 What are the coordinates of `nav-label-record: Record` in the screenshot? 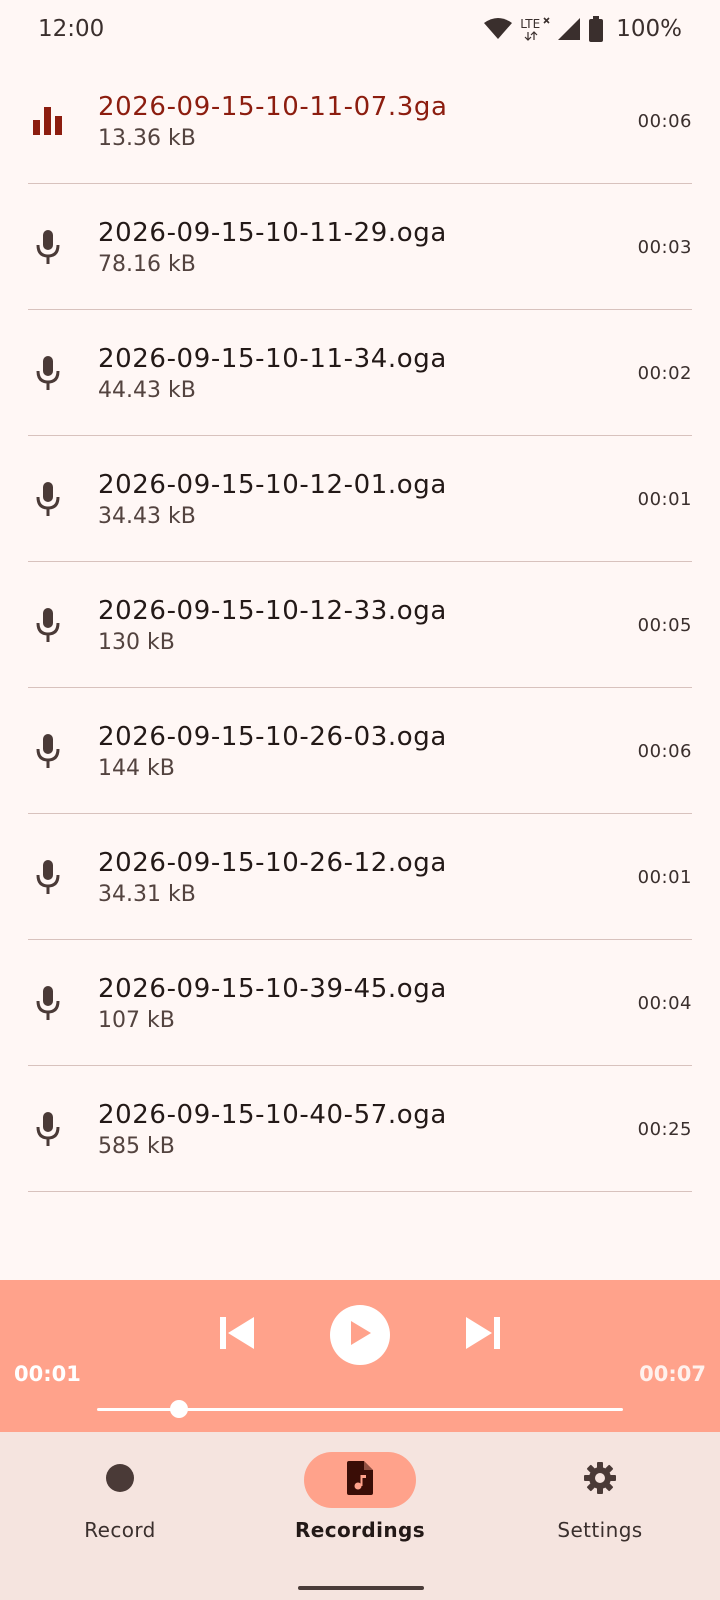 It's located at (120, 1530).